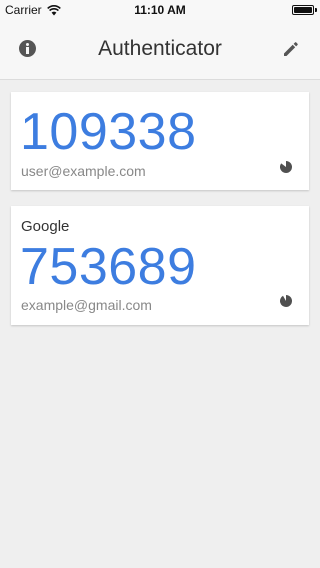  What do you see at coordinates (86, 305) in the screenshot?
I see `account-email: example@gmail.com` at bounding box center [86, 305].